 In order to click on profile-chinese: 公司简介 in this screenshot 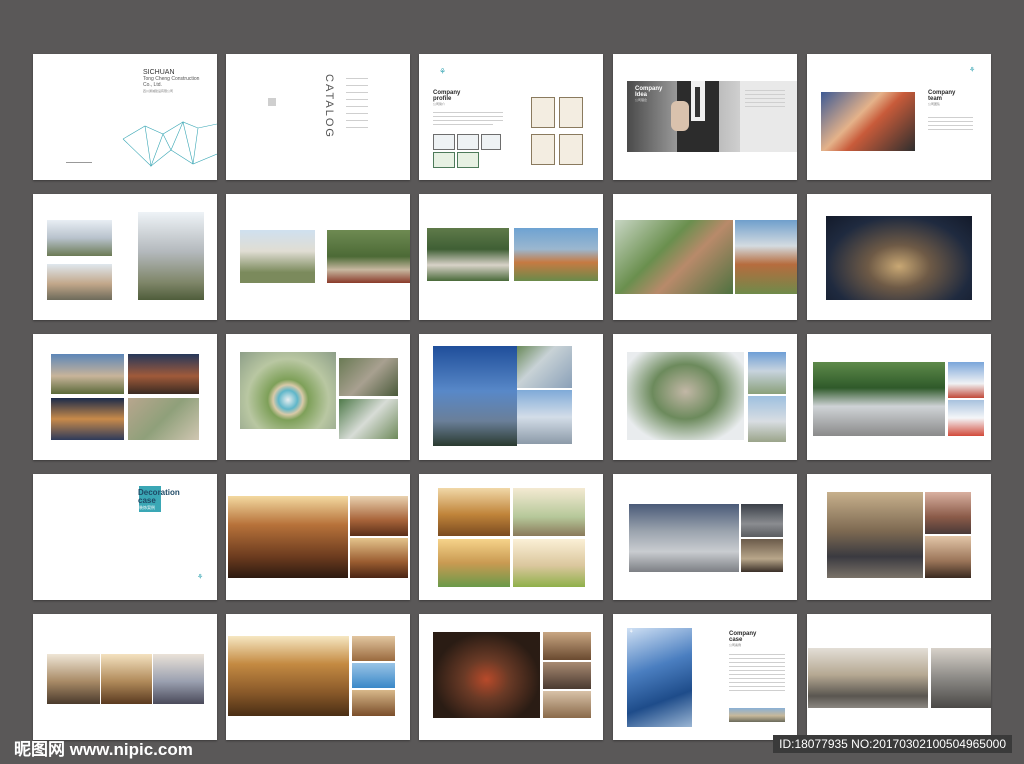, I will do `click(439, 104)`.